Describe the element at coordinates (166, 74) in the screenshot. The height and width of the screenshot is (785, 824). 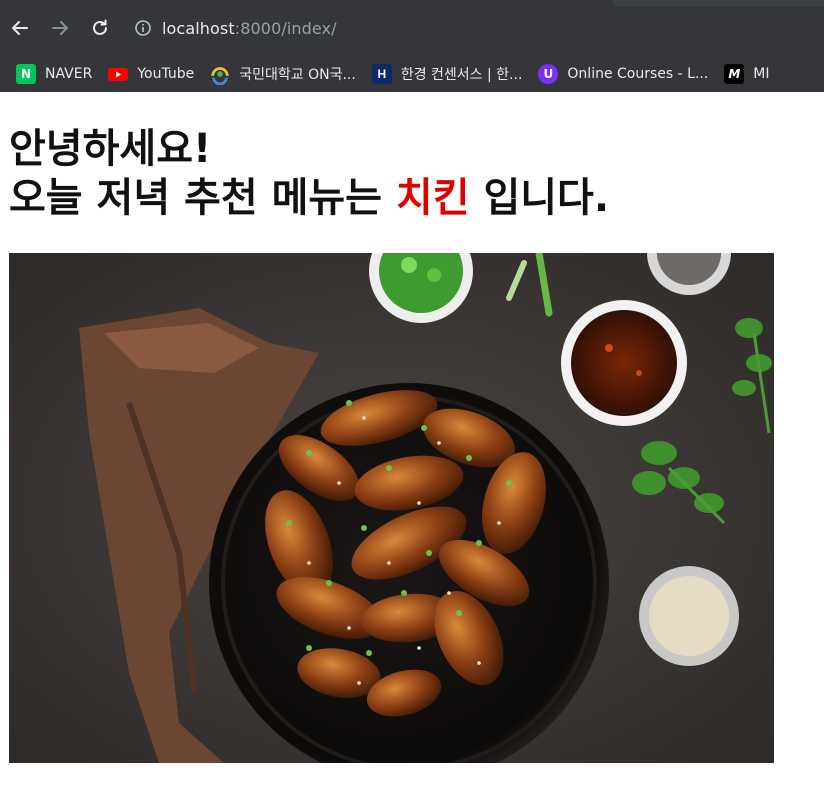
I see `bookmark-label: YouTube` at that location.